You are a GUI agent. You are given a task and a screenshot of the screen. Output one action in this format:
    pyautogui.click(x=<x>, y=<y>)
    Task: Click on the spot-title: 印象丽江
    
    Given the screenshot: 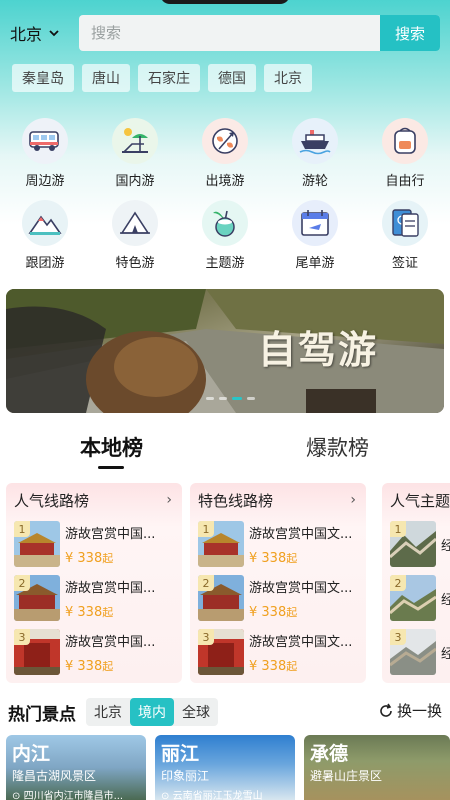 What is the action you would take?
    pyautogui.click(x=185, y=776)
    